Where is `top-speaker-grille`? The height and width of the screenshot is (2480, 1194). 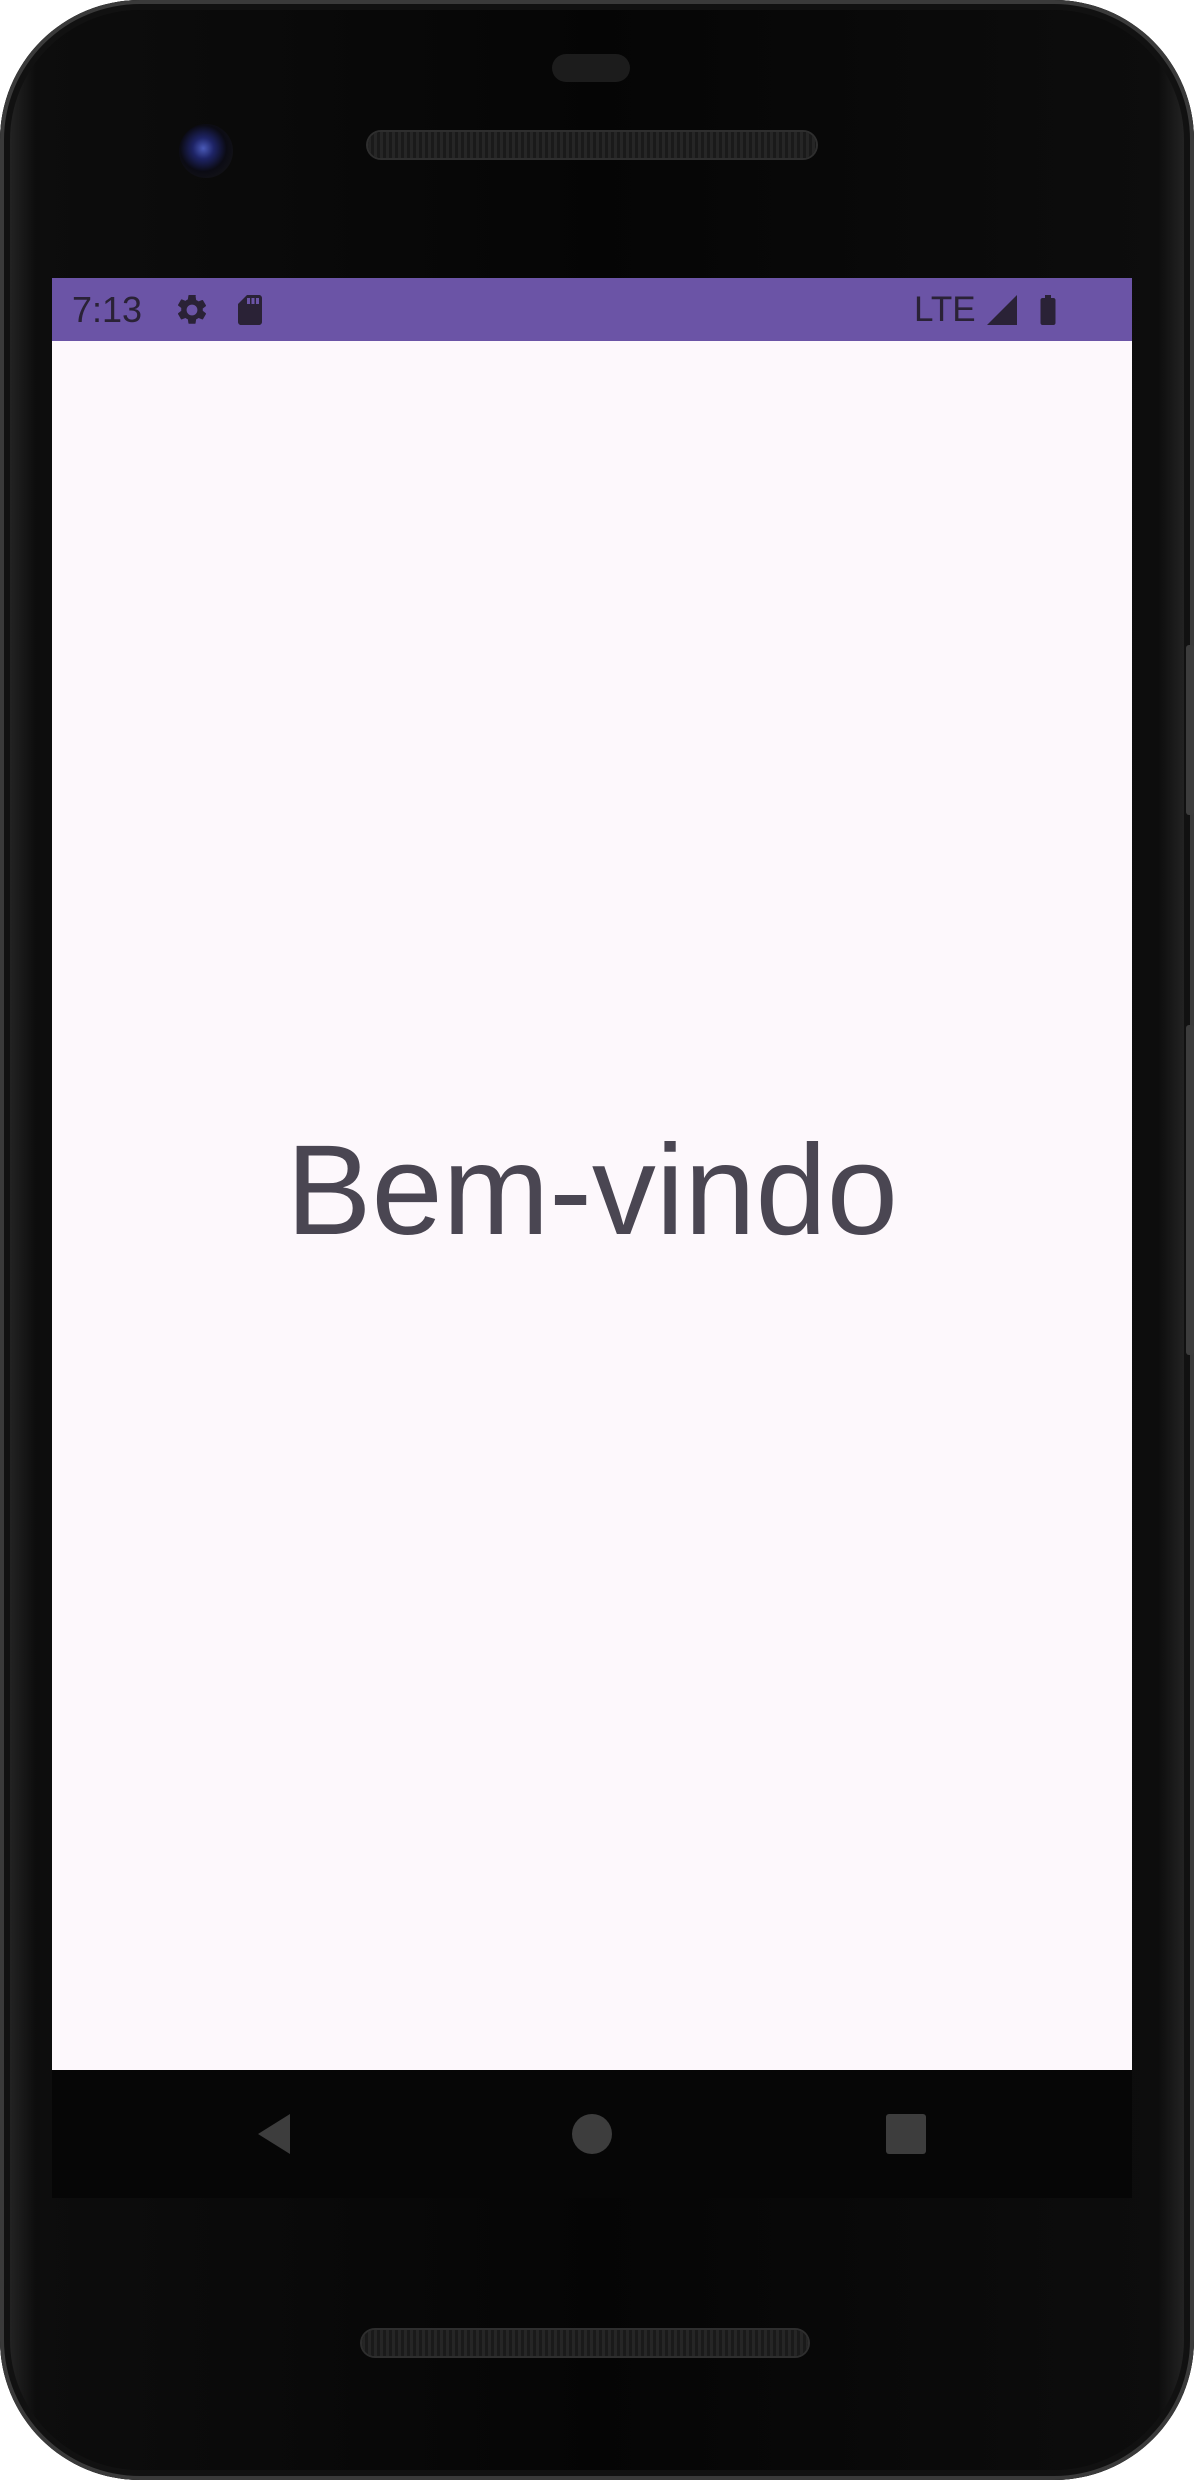 top-speaker-grille is located at coordinates (592, 145).